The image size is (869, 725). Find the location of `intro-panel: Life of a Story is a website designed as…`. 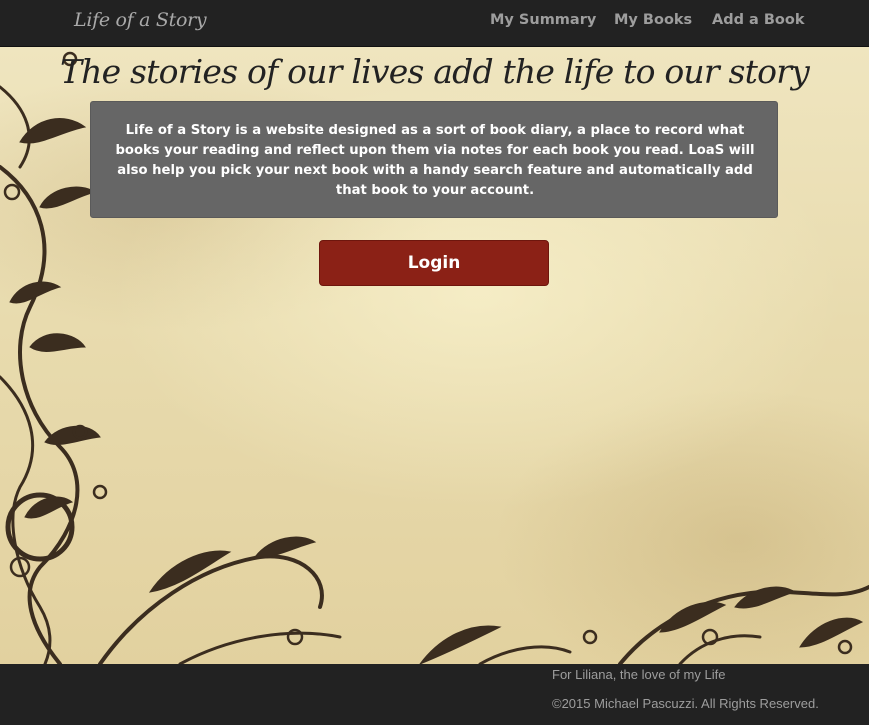

intro-panel: Life of a Story is a website designed as… is located at coordinates (434, 159).